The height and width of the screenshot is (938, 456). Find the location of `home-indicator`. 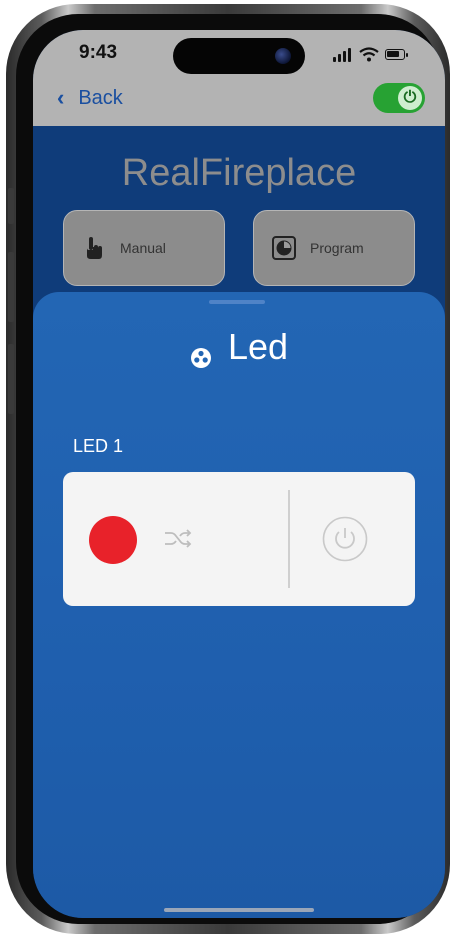

home-indicator is located at coordinates (239, 910).